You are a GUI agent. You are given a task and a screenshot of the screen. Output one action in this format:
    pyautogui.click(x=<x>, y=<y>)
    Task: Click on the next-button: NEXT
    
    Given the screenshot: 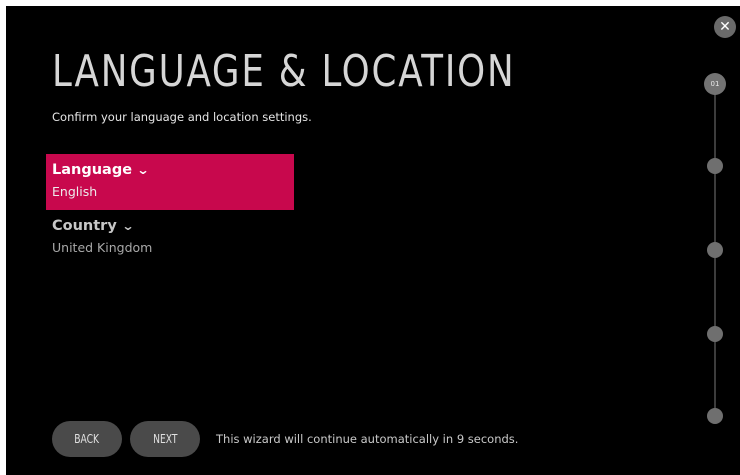 What is the action you would take?
    pyautogui.click(x=165, y=439)
    